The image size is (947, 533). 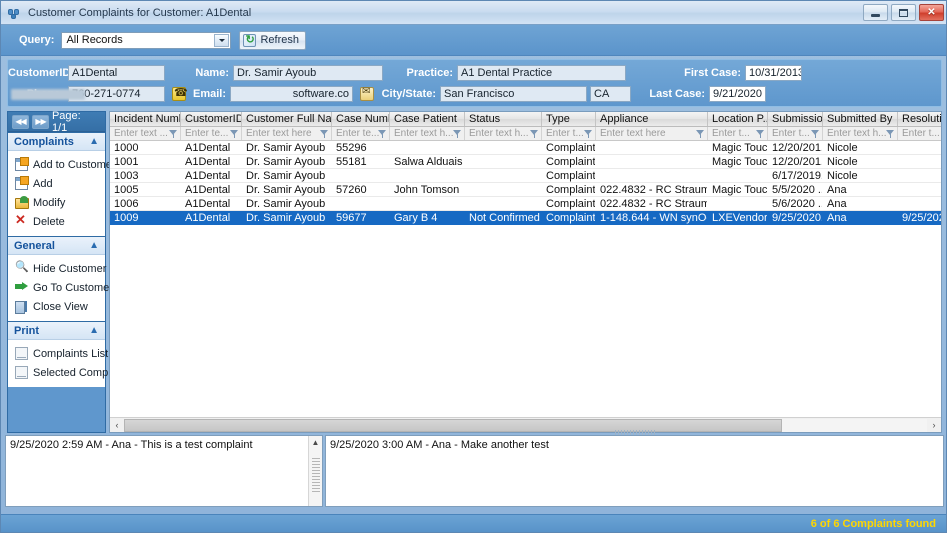 What do you see at coordinates (503, 217) in the screenshot?
I see `table-cell: Not Confirmed` at bounding box center [503, 217].